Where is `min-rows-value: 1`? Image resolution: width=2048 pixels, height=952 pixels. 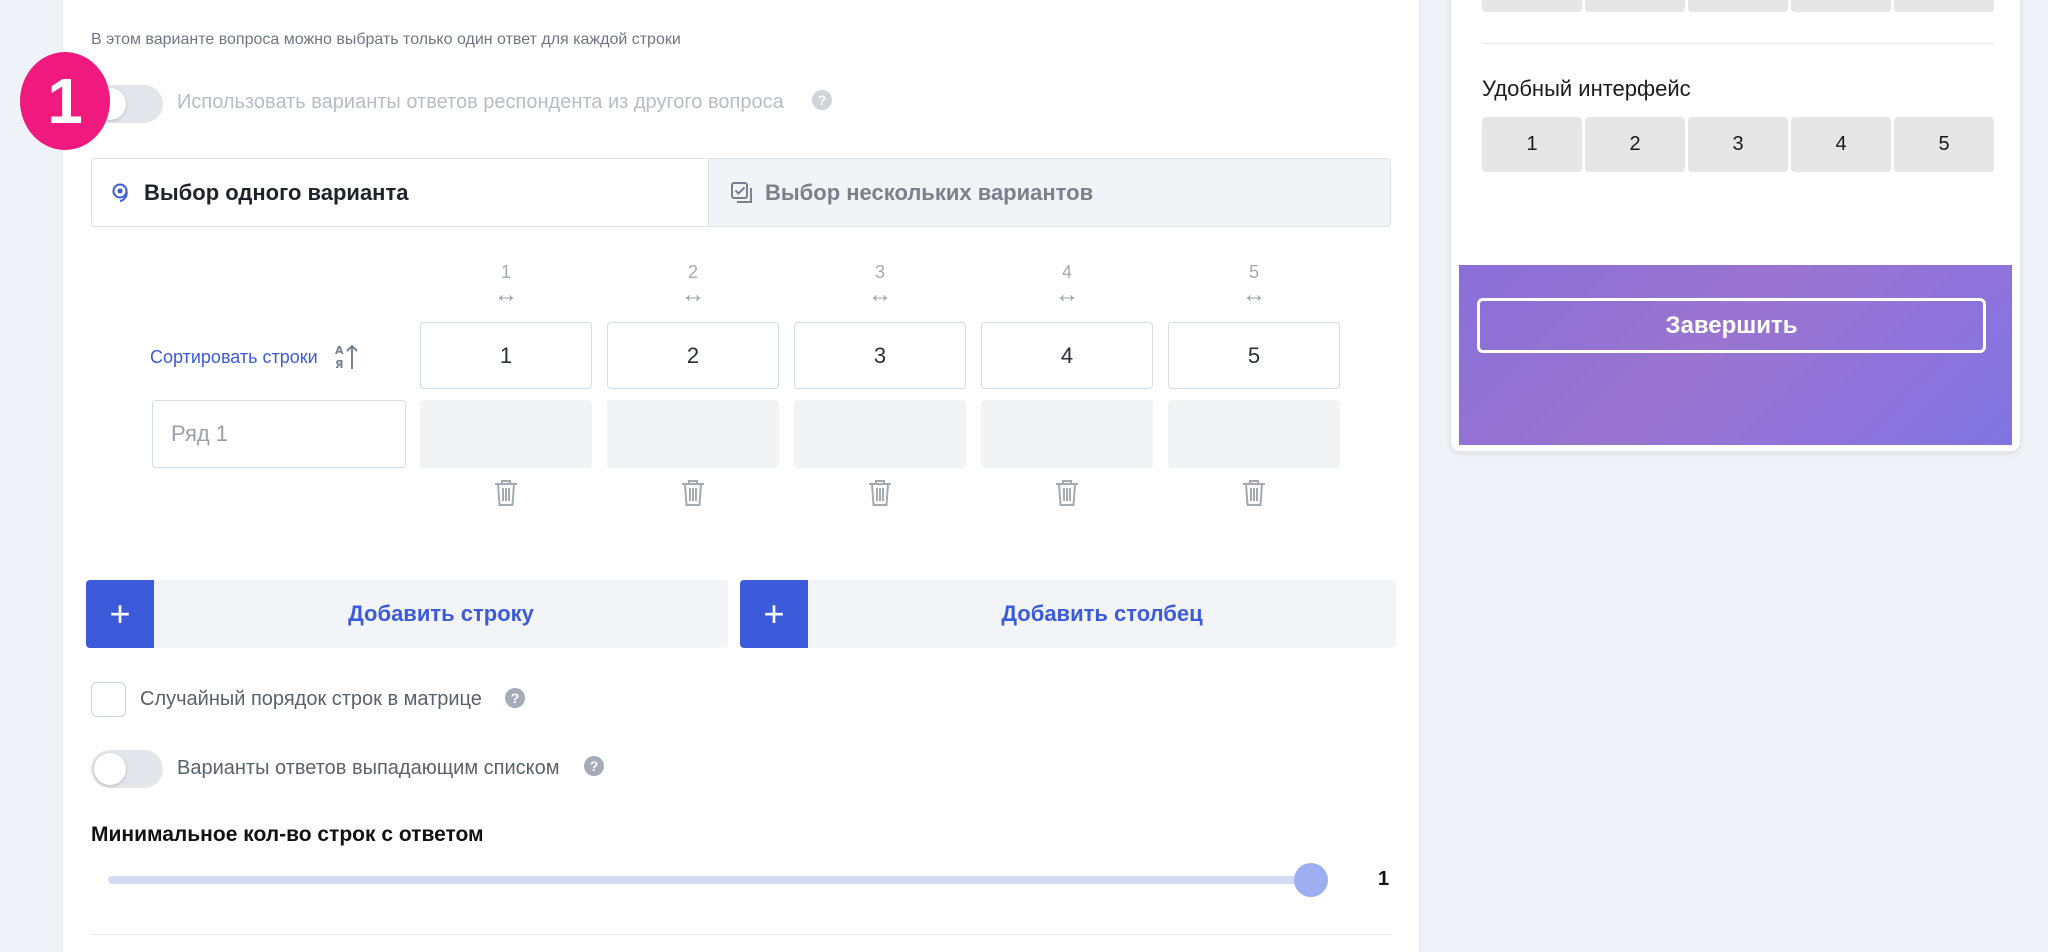
min-rows-value: 1 is located at coordinates (1384, 879).